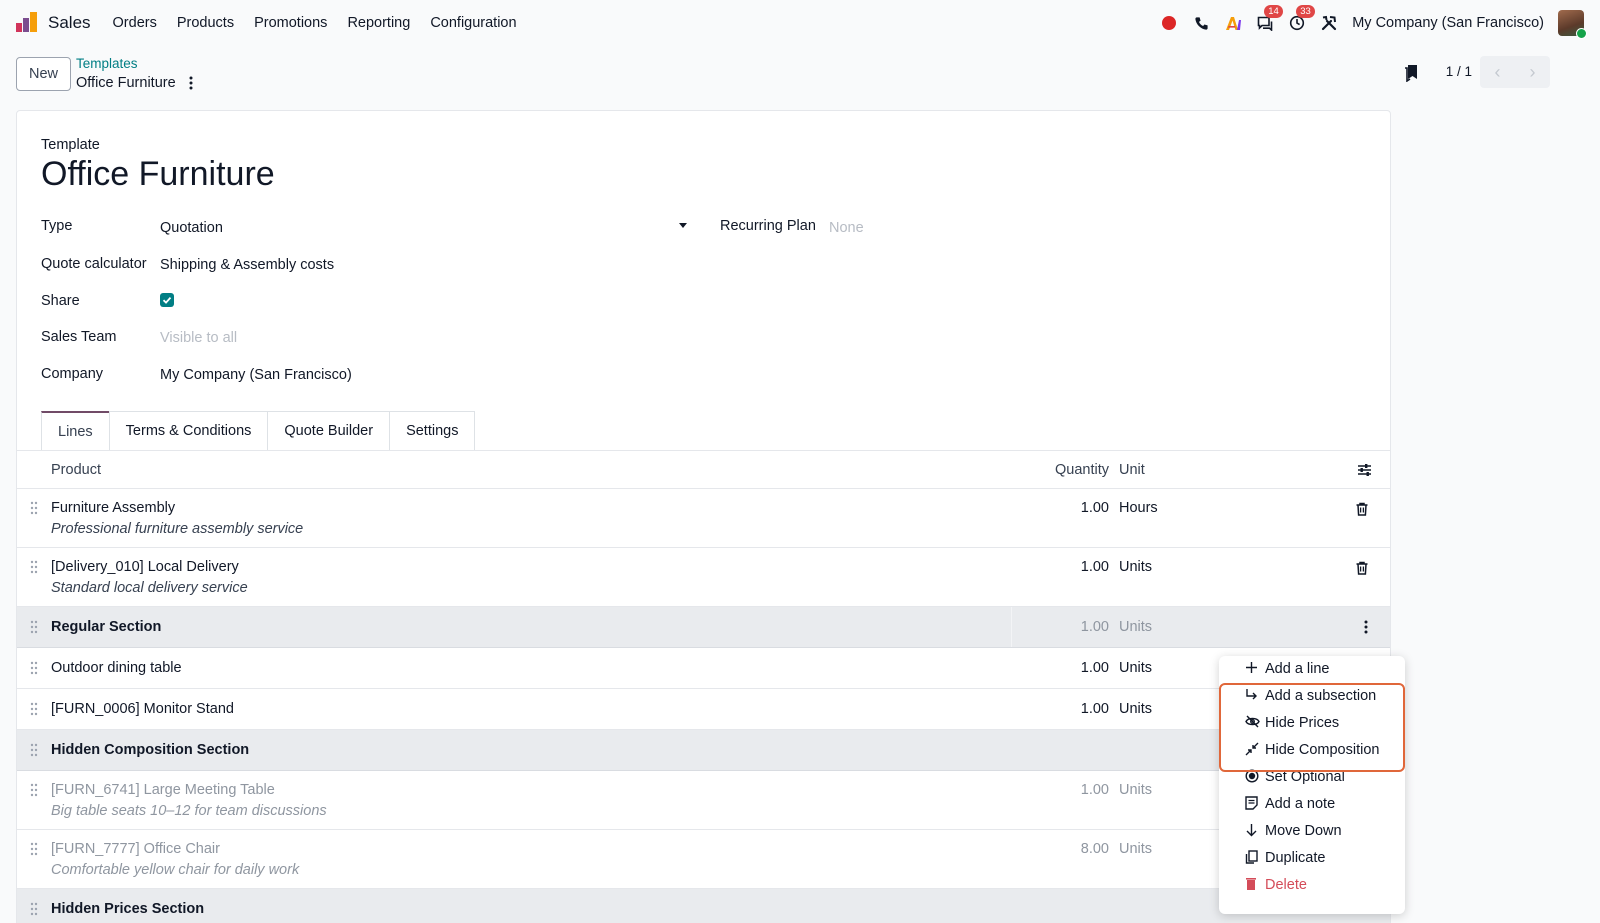 The height and width of the screenshot is (923, 1600). What do you see at coordinates (290, 23) in the screenshot?
I see `menu-promotions: Promotions` at bounding box center [290, 23].